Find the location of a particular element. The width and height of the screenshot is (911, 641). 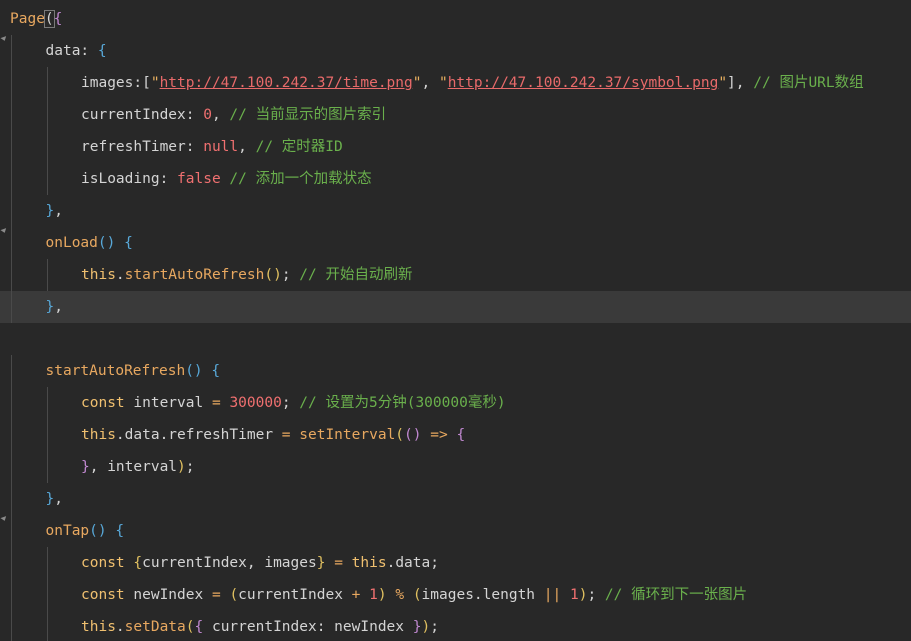

code-token: startAutoRefresh is located at coordinates (194, 275).